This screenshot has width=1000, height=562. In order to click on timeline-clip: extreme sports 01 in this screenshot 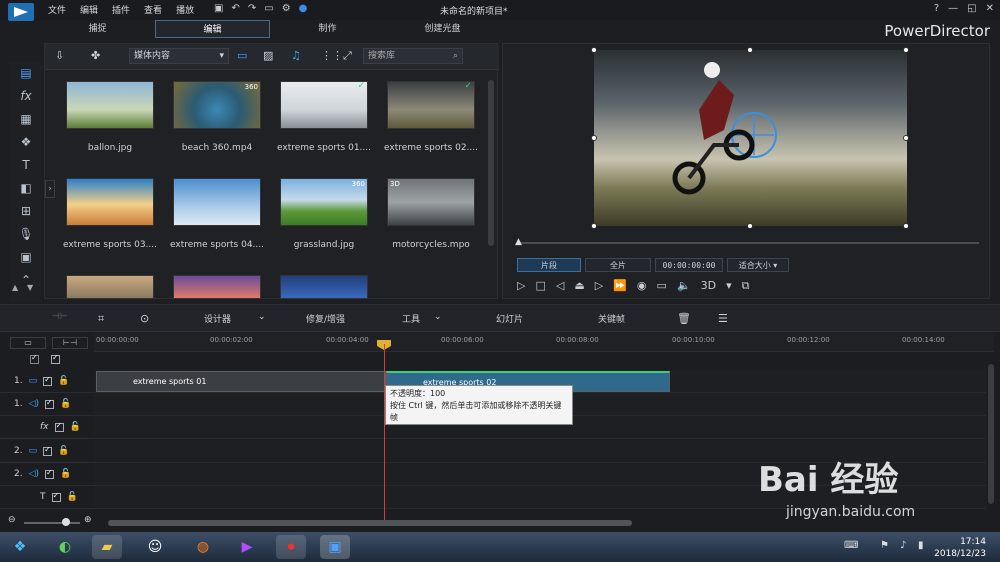, I will do `click(241, 381)`.